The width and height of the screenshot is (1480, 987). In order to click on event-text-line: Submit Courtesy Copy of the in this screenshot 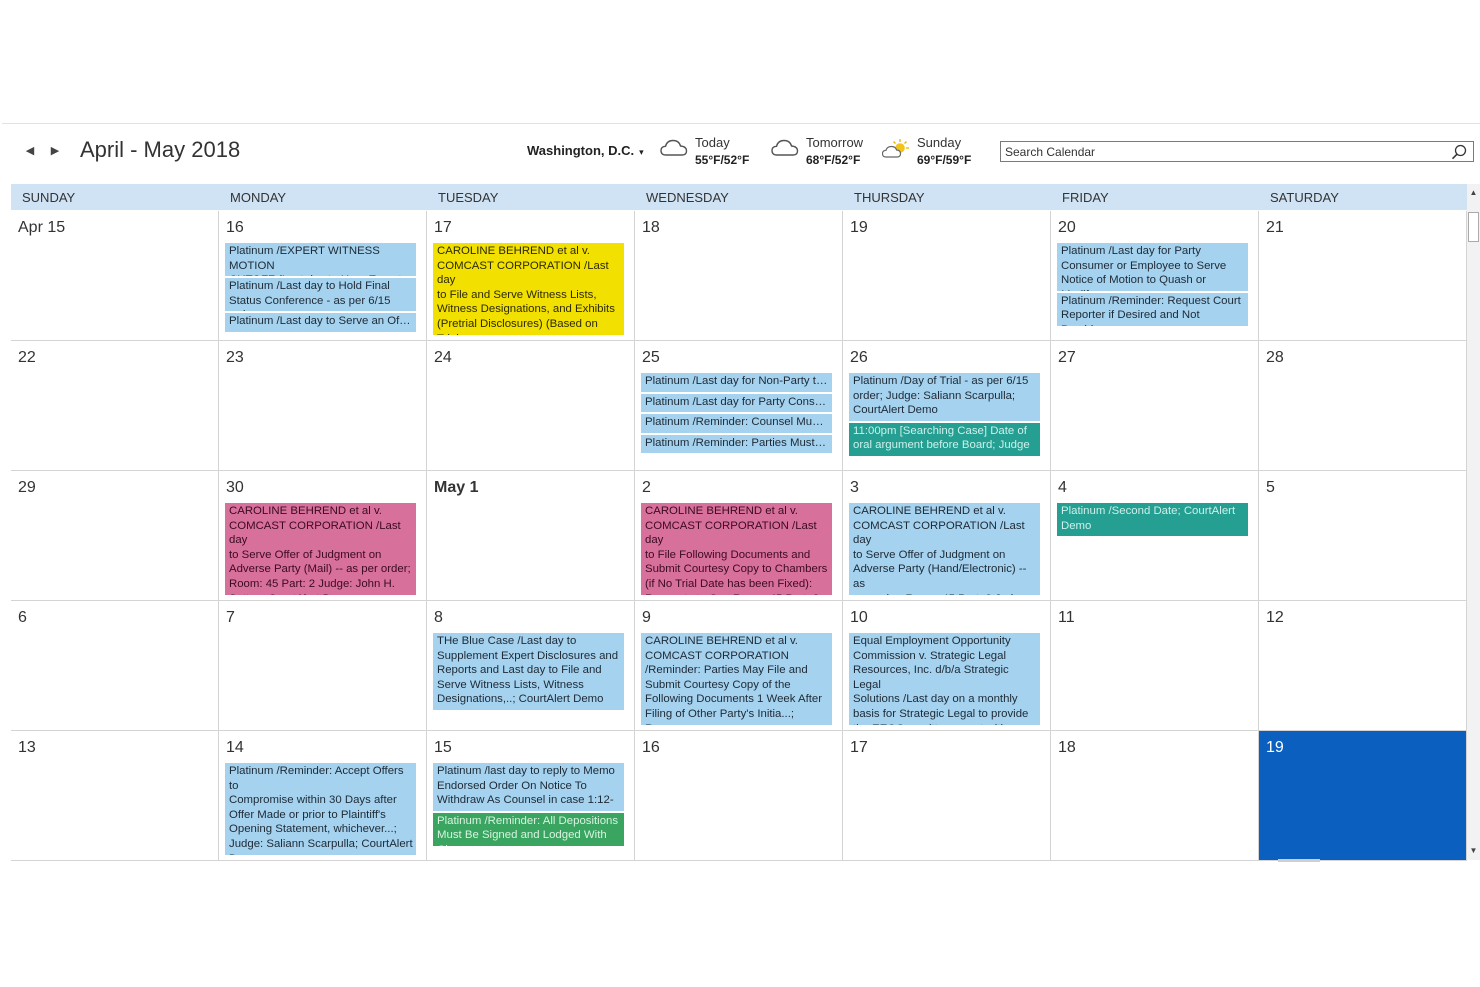, I will do `click(718, 684)`.